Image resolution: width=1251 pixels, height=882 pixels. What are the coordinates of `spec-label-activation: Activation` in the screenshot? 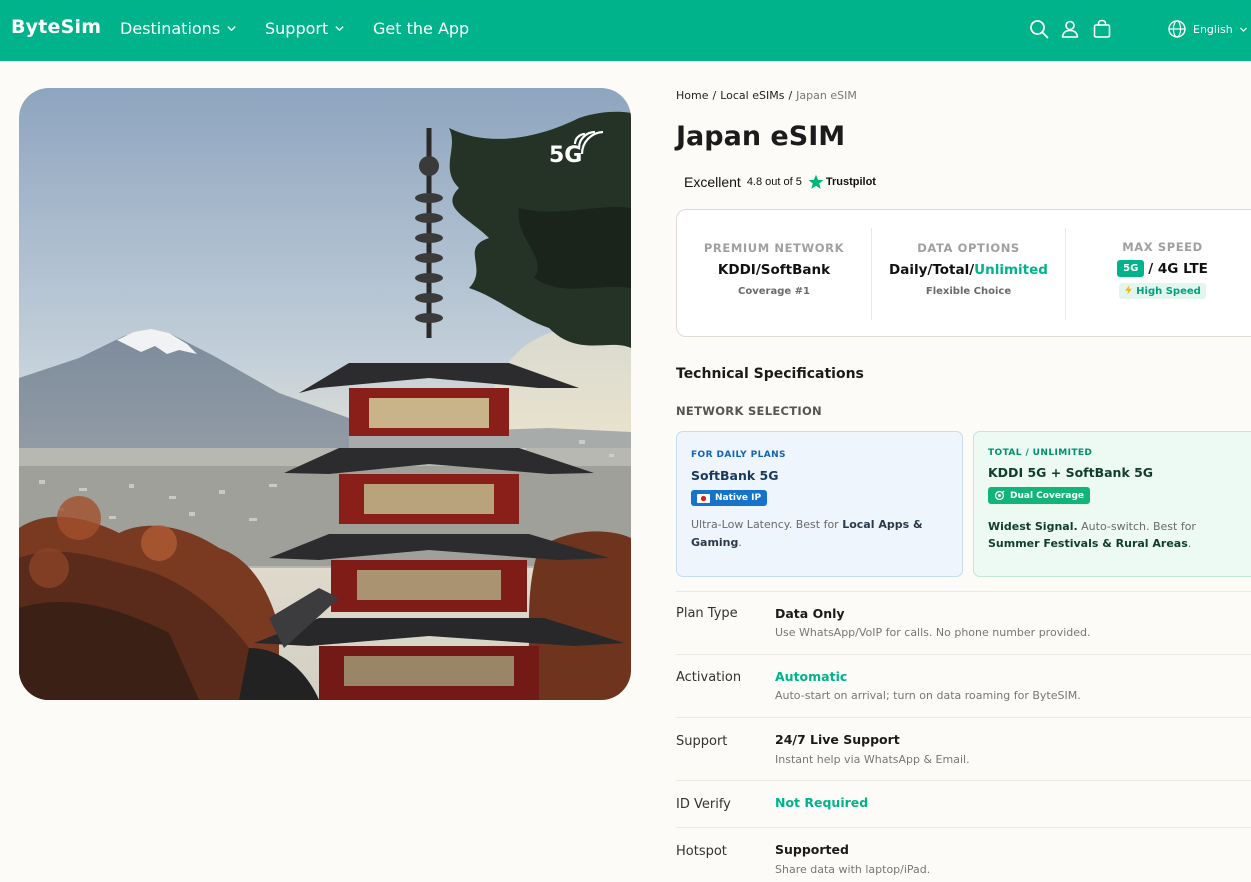 It's located at (709, 677).